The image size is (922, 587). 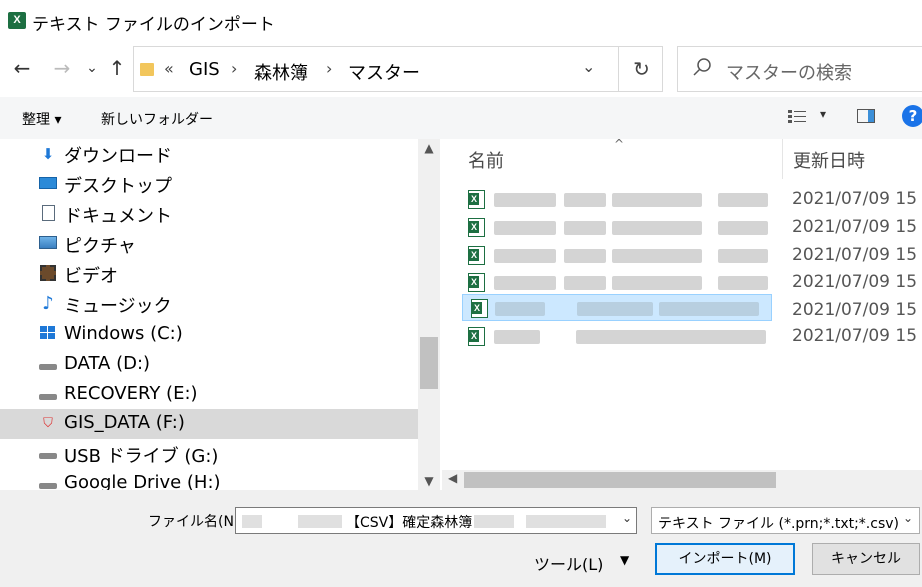 What do you see at coordinates (41, 119) in the screenshot?
I see `organize-menu: 整理 ▾` at bounding box center [41, 119].